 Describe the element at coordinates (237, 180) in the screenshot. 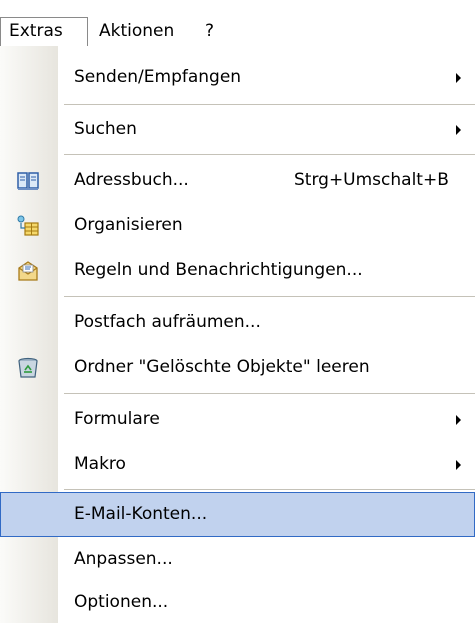

I see `menu-item-adressbuch: Adressbuch... Strg+Umschalt+B` at that location.